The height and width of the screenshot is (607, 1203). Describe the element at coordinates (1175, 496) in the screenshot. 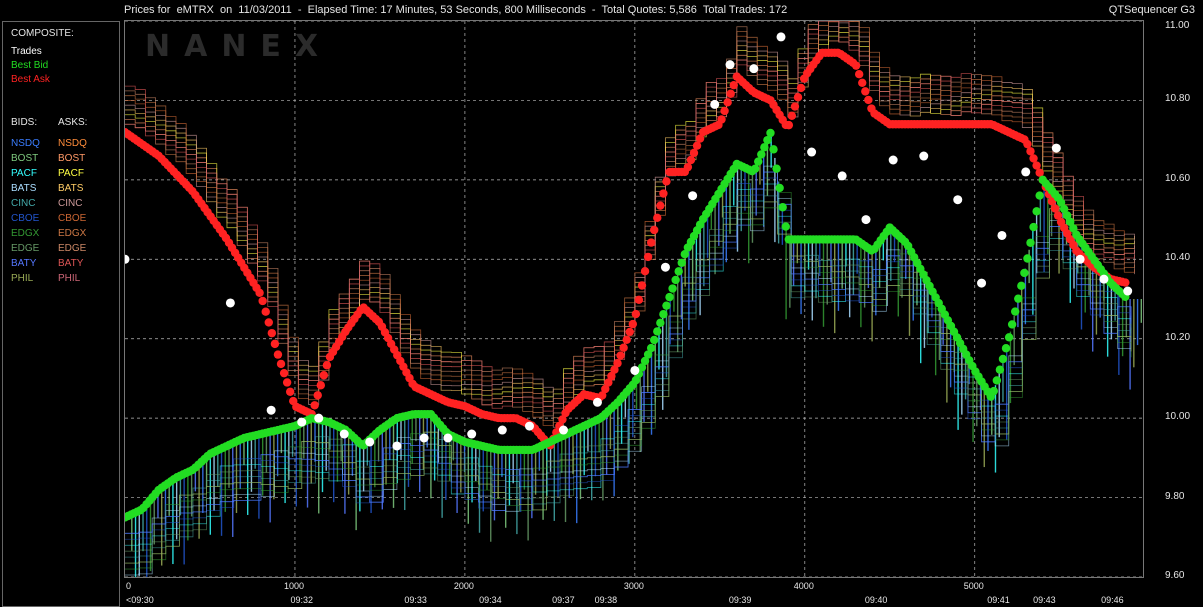

I see `y-tick-label: 9.80` at that location.